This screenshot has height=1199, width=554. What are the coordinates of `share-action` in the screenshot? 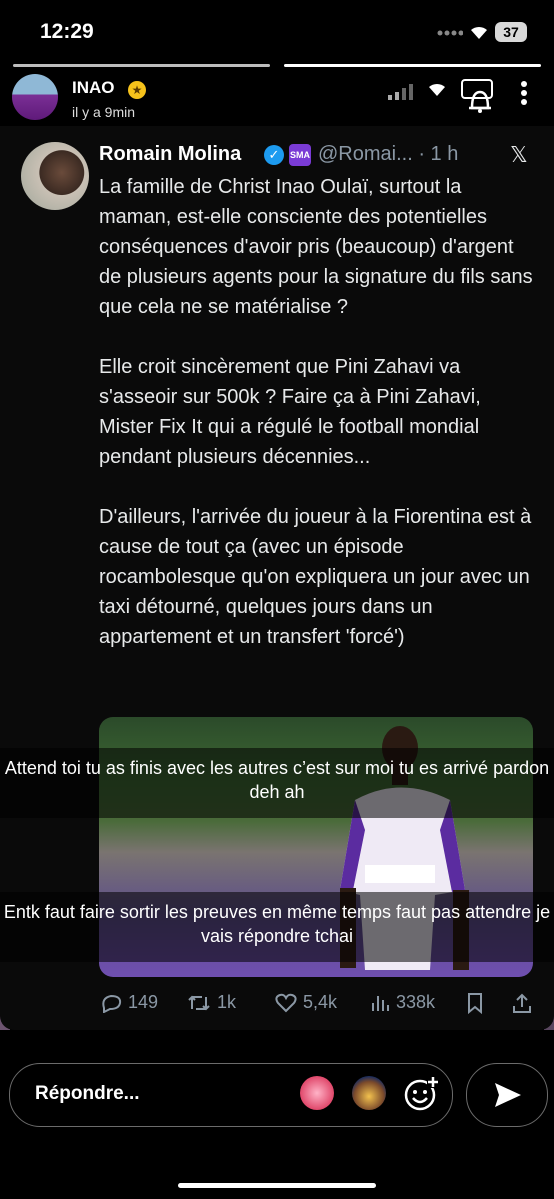 It's located at (522, 1003).